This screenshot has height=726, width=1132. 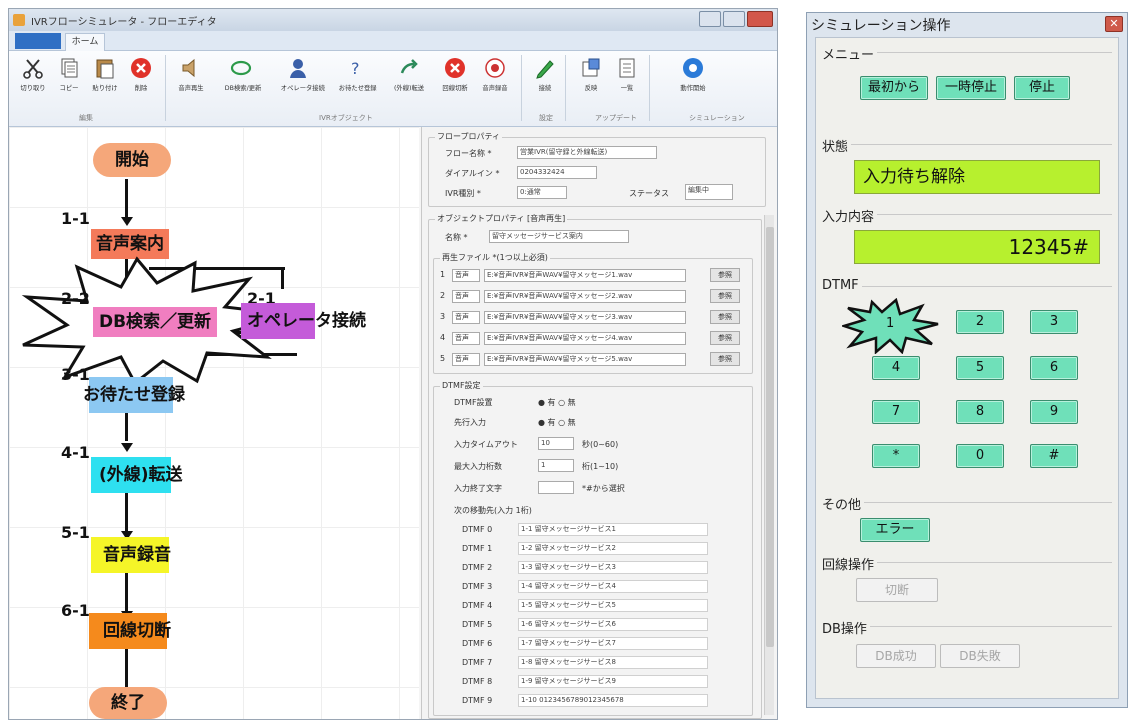 I want to click on next-destination-select: 1-2 留守メッセージサービス2, so click(x=613, y=548).